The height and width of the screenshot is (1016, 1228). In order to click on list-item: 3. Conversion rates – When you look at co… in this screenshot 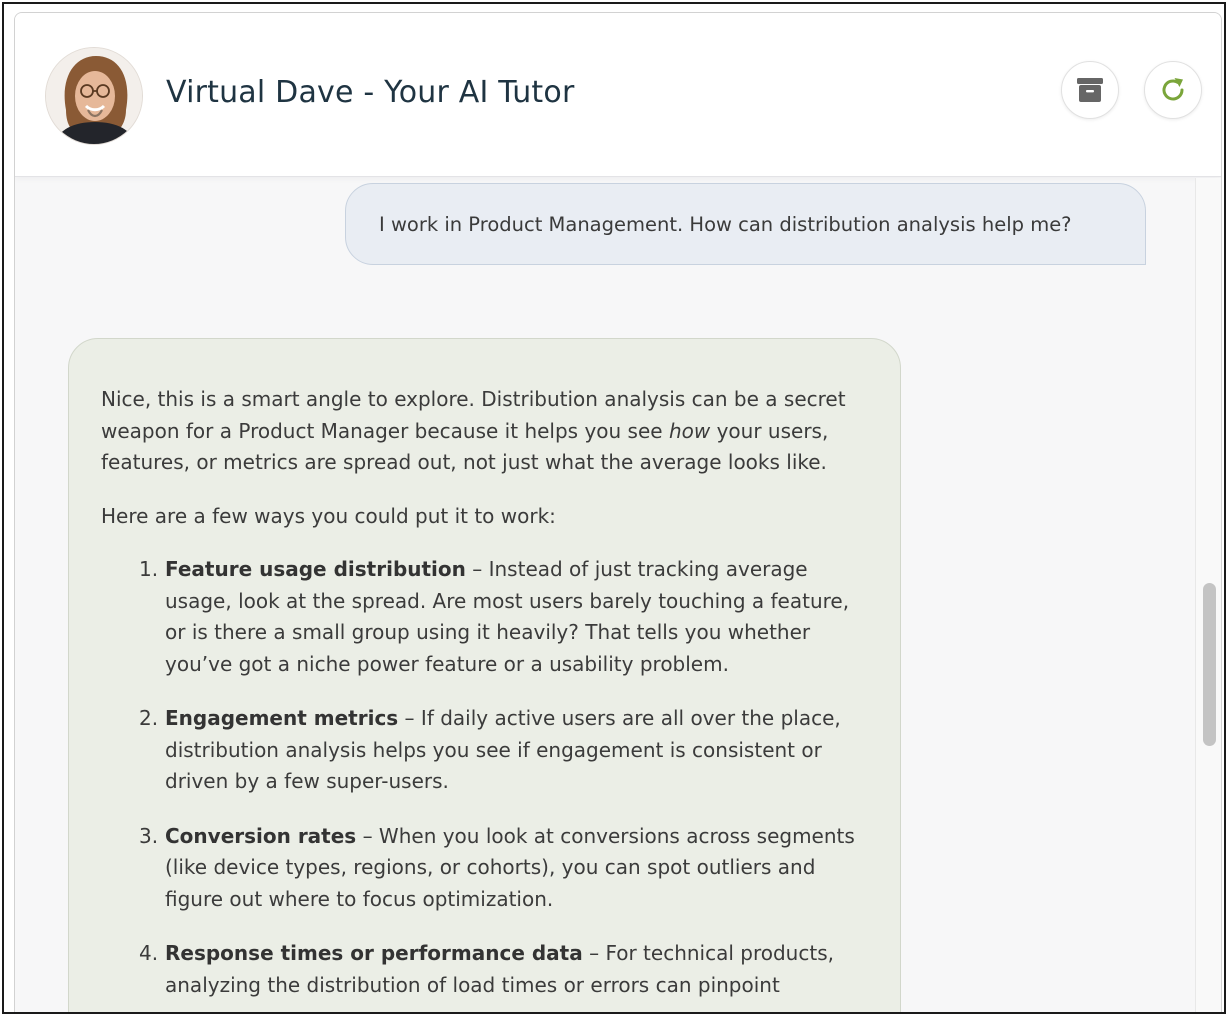, I will do `click(484, 868)`.